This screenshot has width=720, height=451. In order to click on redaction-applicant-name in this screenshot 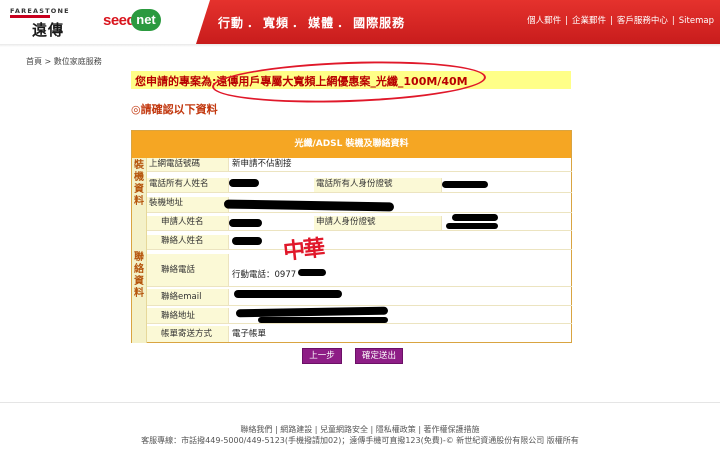, I will do `click(245, 223)`.